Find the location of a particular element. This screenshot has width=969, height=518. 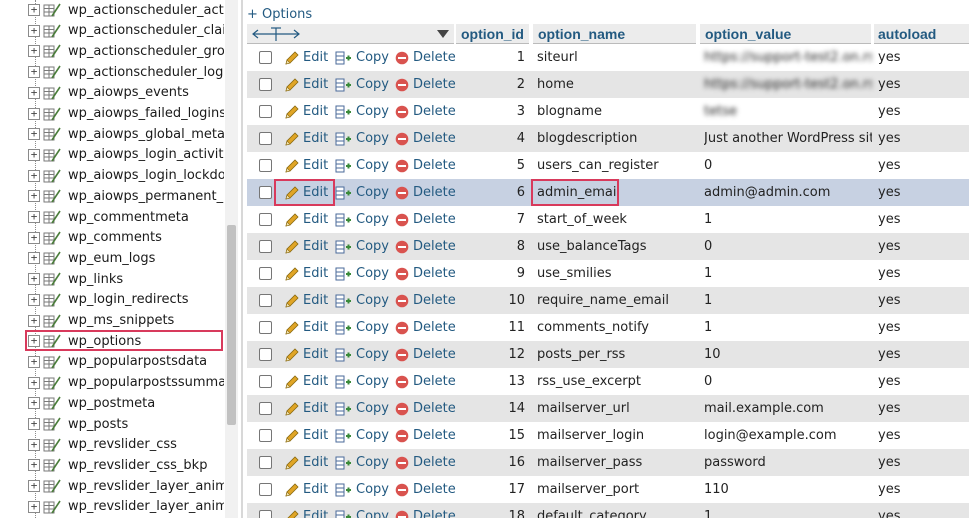

sidebar-item-label: wp_aiowps_login_lockdown is located at coordinates (146, 175).